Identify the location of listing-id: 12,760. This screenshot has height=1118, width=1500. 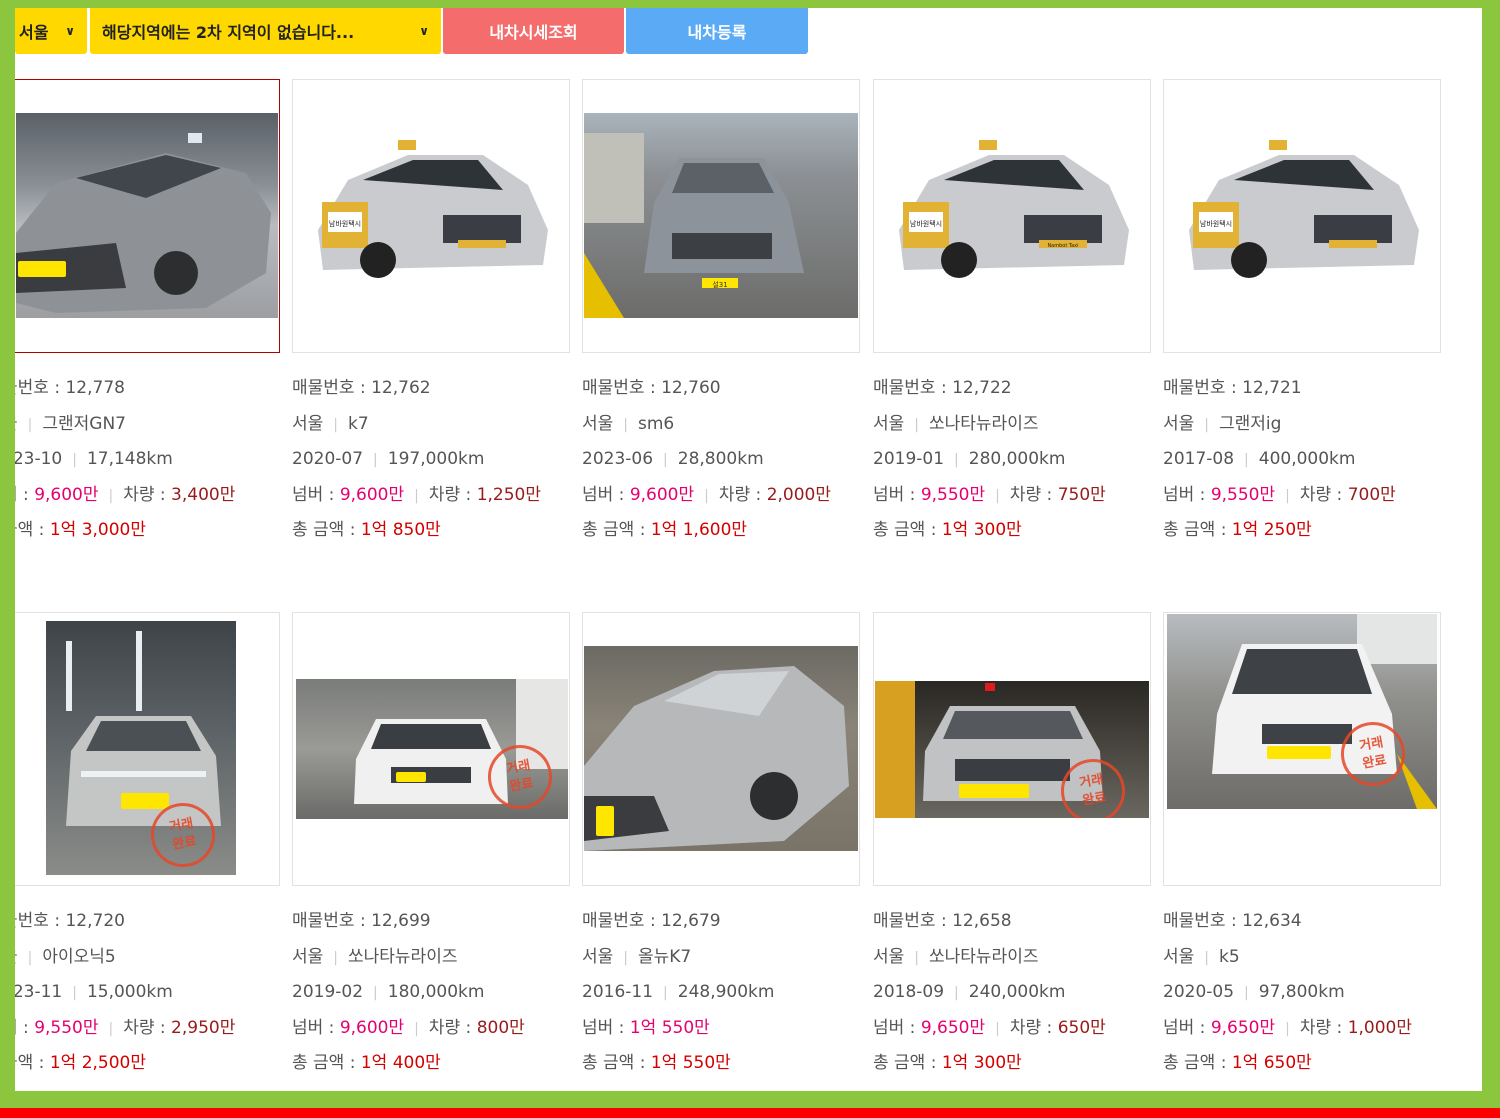
(691, 388).